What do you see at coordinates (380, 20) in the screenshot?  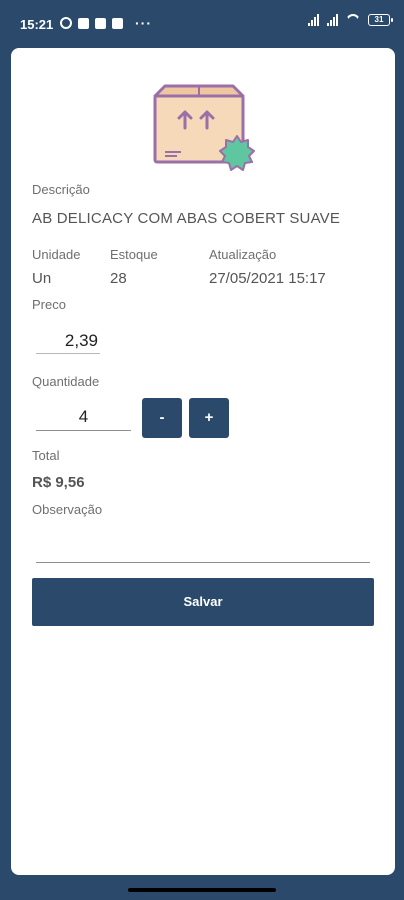 I see `battery-icon: 31` at bounding box center [380, 20].